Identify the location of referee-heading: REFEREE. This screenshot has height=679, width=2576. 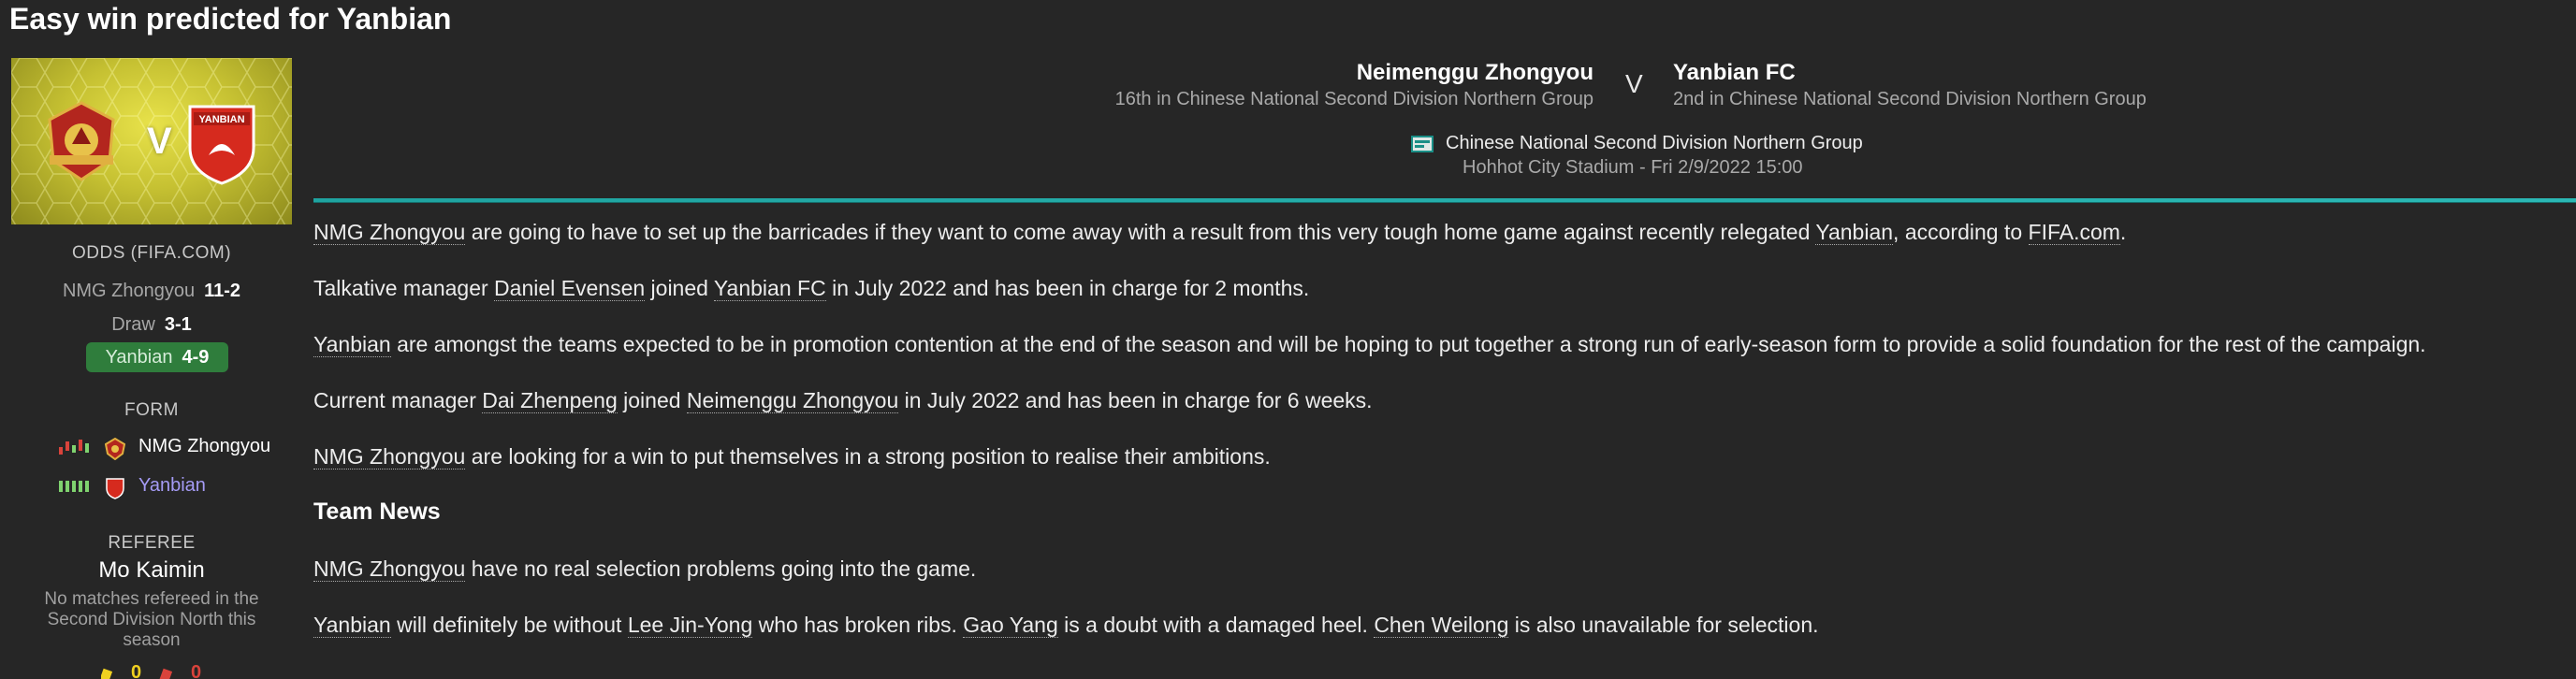
(152, 543).